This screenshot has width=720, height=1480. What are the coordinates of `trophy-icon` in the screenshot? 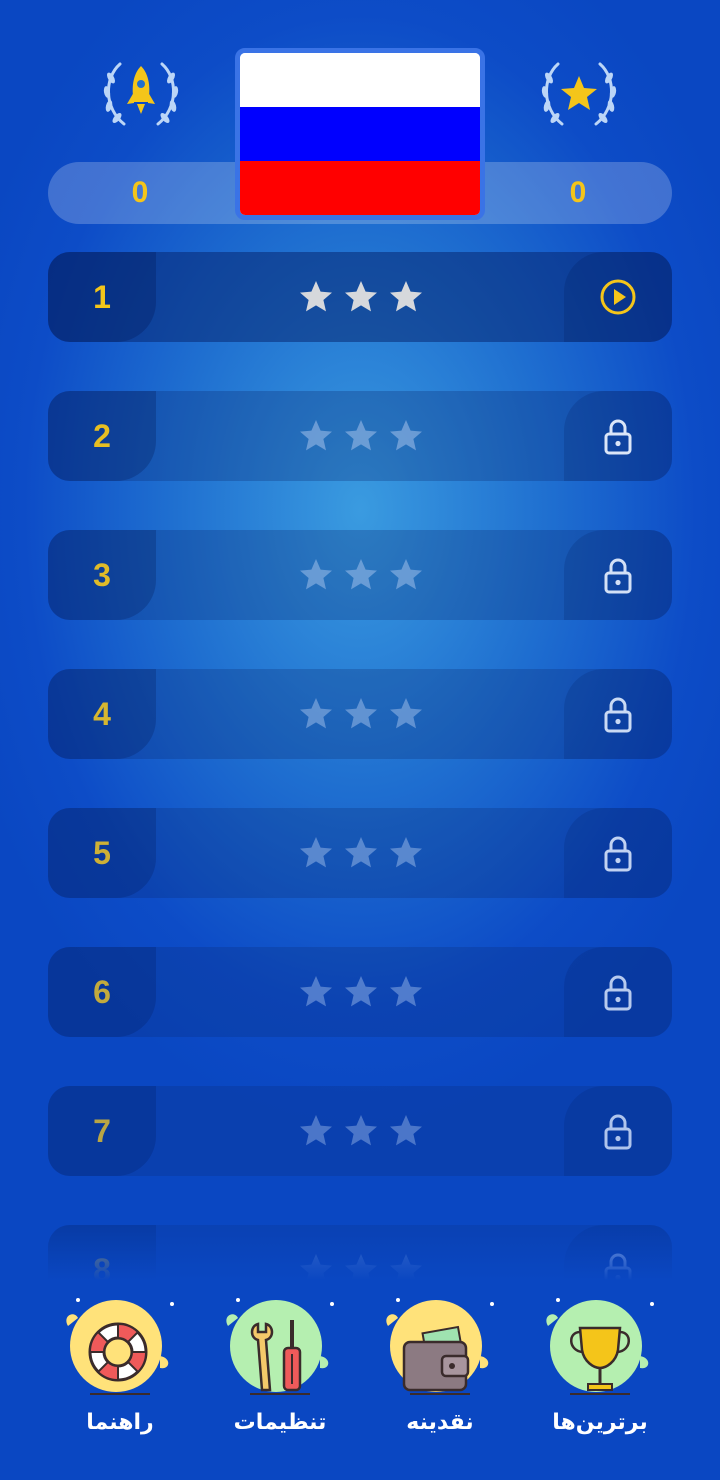 It's located at (600, 1346).